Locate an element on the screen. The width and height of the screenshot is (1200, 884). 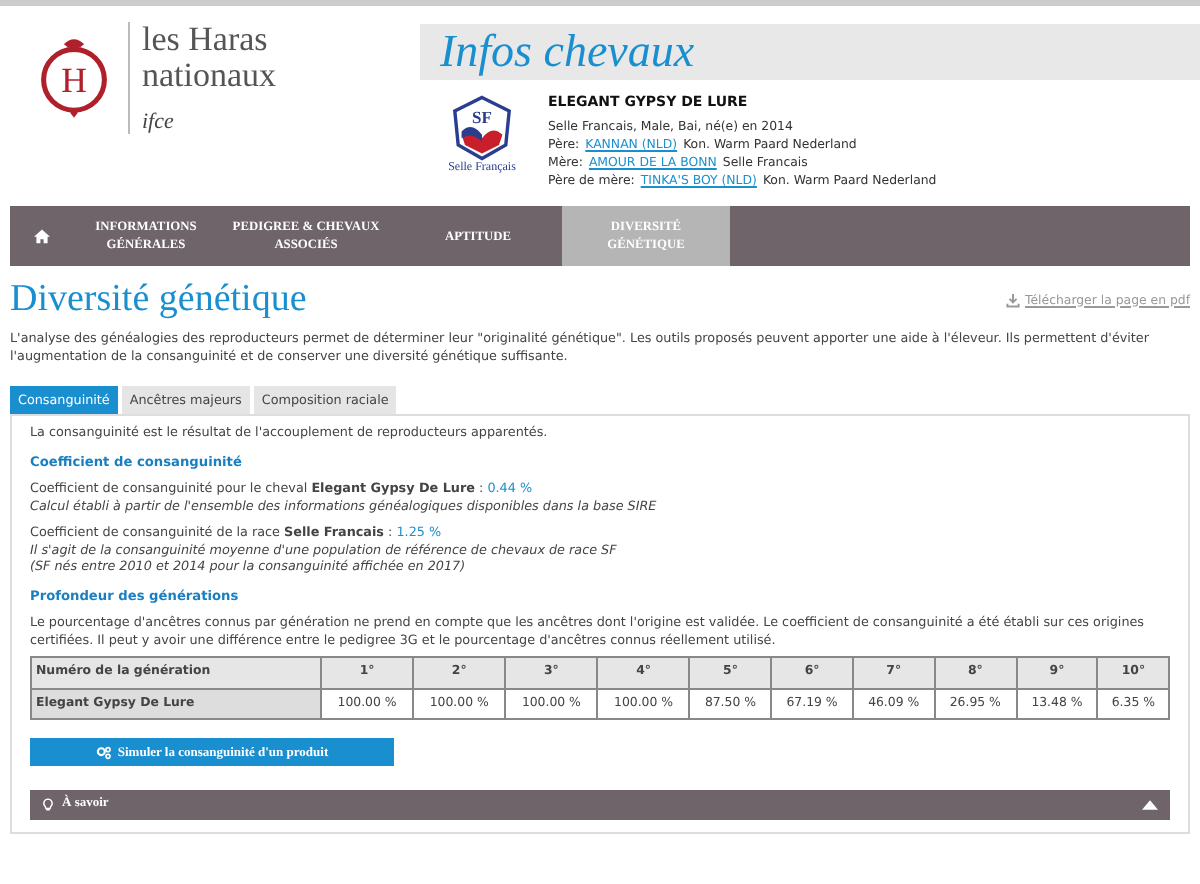
gears-icon is located at coordinates (103, 752).